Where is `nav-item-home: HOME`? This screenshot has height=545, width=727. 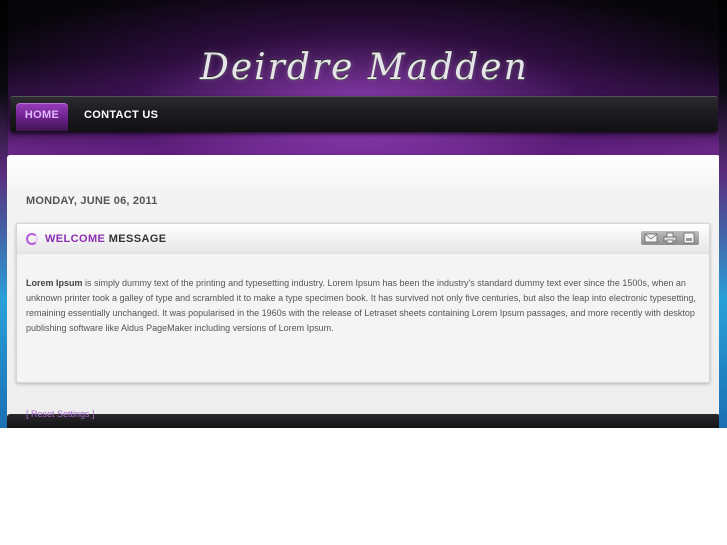 nav-item-home: HOME is located at coordinates (42, 117).